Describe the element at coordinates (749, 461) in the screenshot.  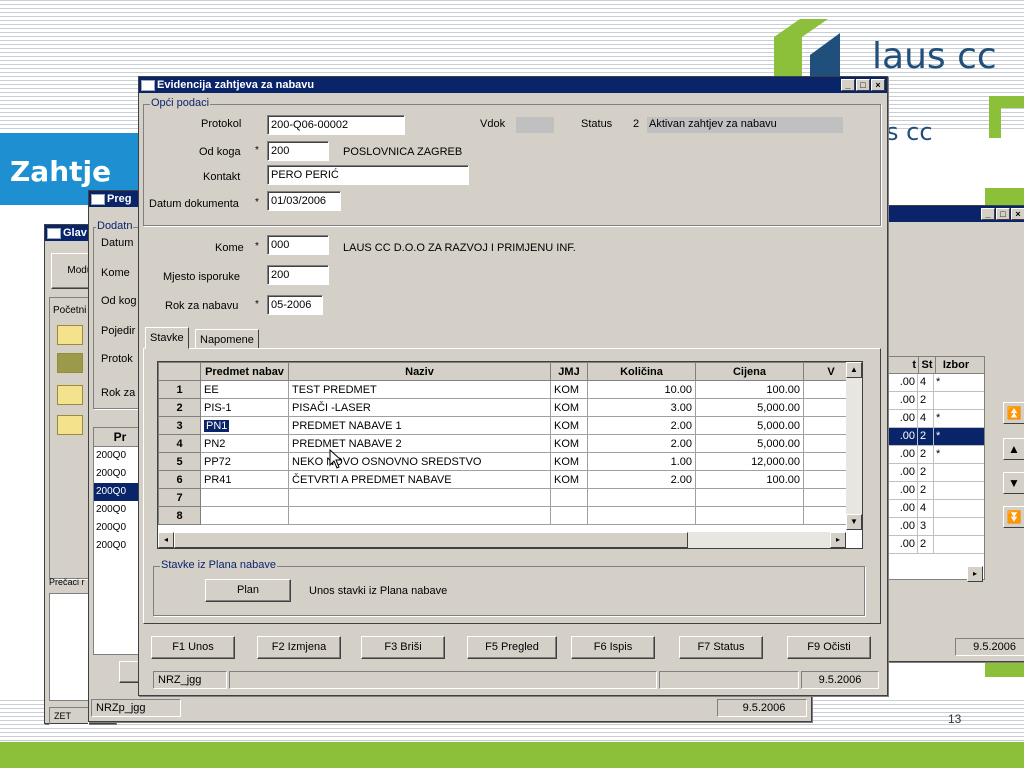
I see `table-cell: 12,000.00` at that location.